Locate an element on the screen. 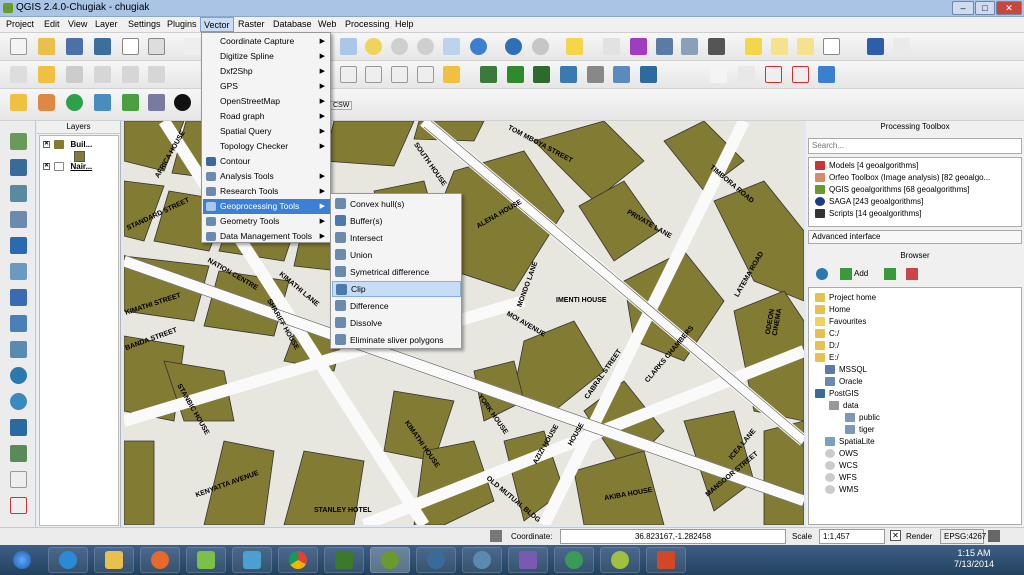 The height and width of the screenshot is (575, 1024). rotate-label-icon is located at coordinates (451, 74).